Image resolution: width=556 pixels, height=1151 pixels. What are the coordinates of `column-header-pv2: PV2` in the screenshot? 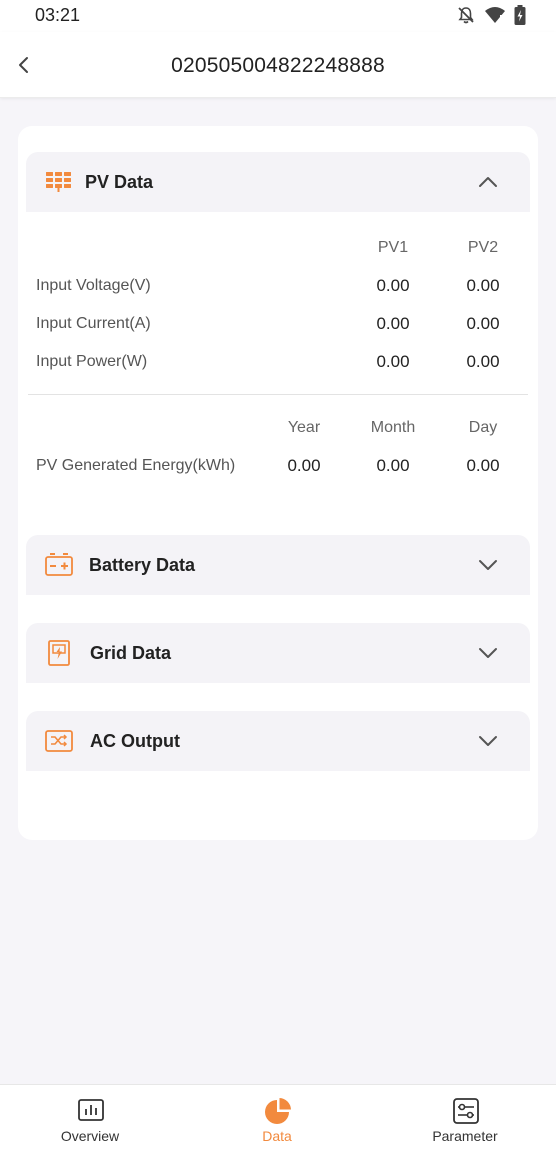 It's located at (483, 247).